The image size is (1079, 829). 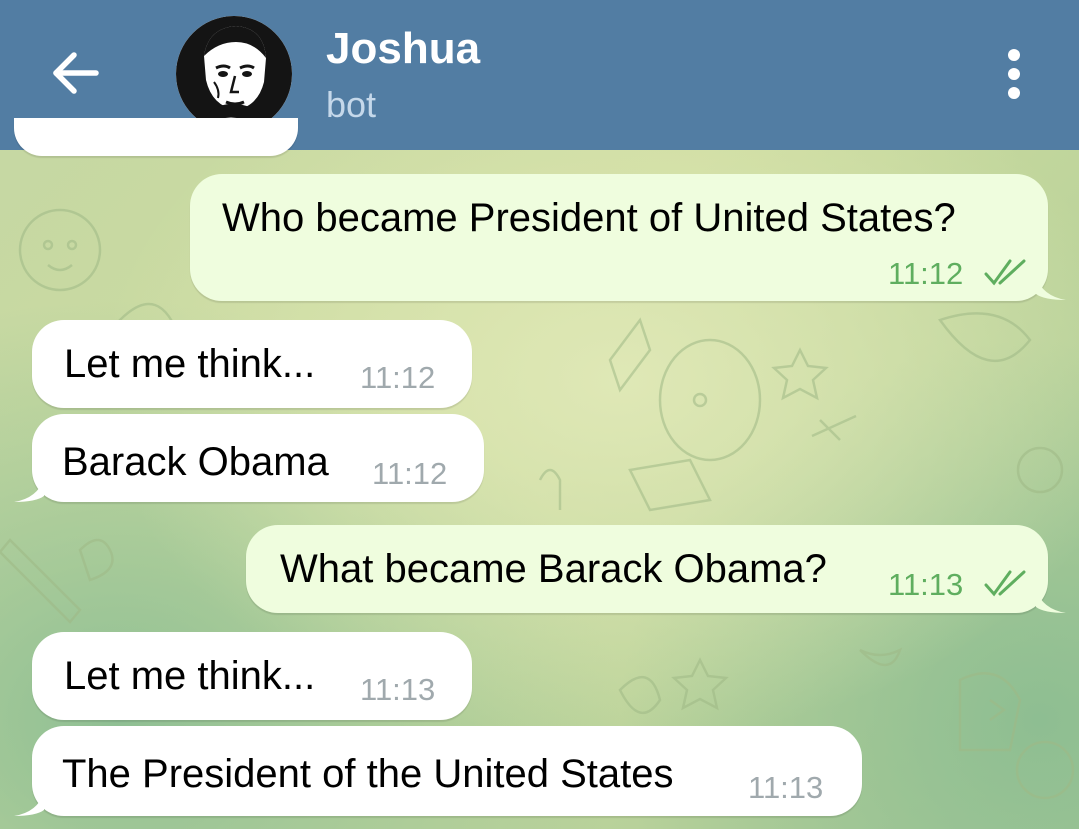 I want to click on message-bubble-incoming: Let me think... 11:13, so click(x=252, y=676).